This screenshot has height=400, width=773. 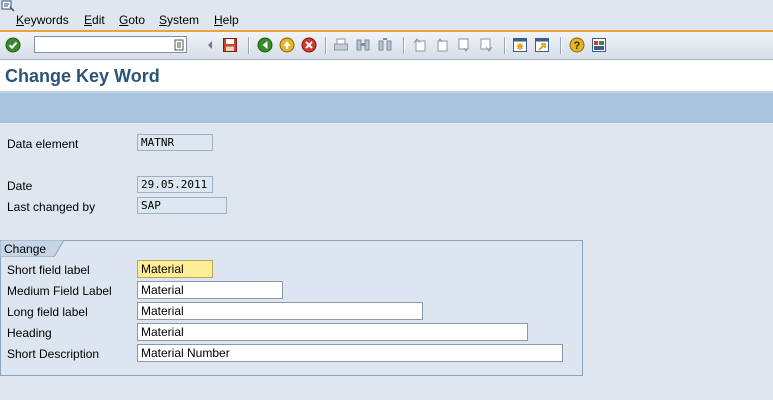 I want to click on command-history-icon, so click(x=179, y=45).